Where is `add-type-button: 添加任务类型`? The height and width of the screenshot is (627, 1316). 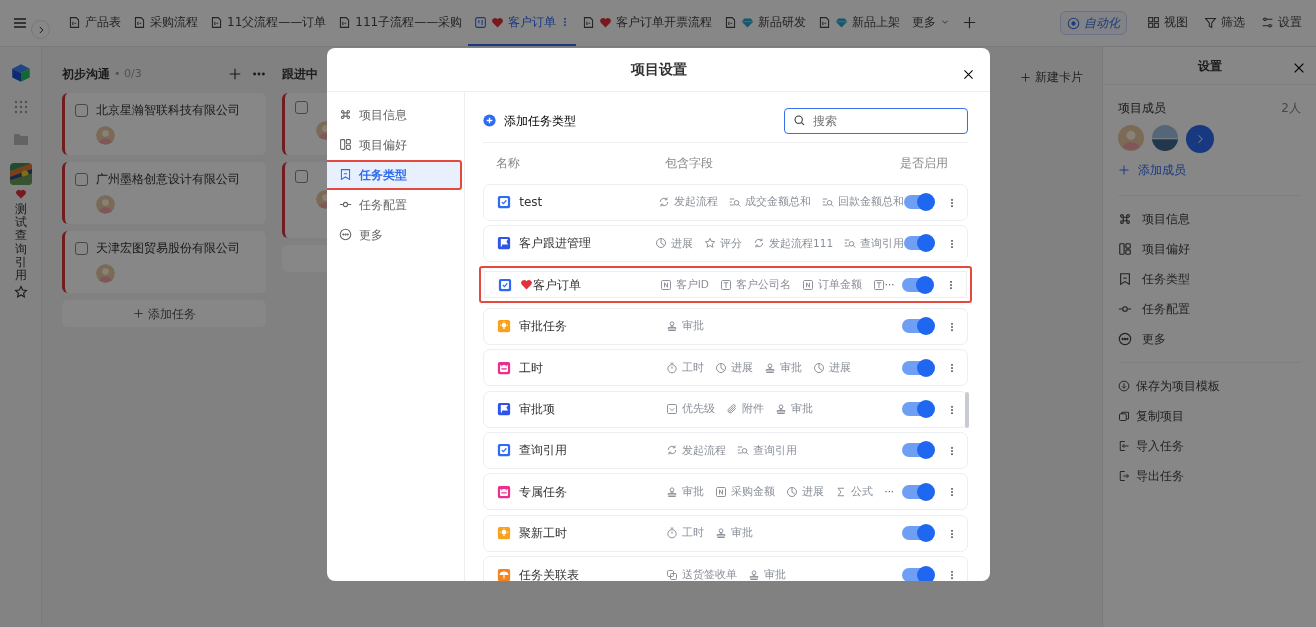 add-type-button: 添加任务类型 is located at coordinates (530, 120).